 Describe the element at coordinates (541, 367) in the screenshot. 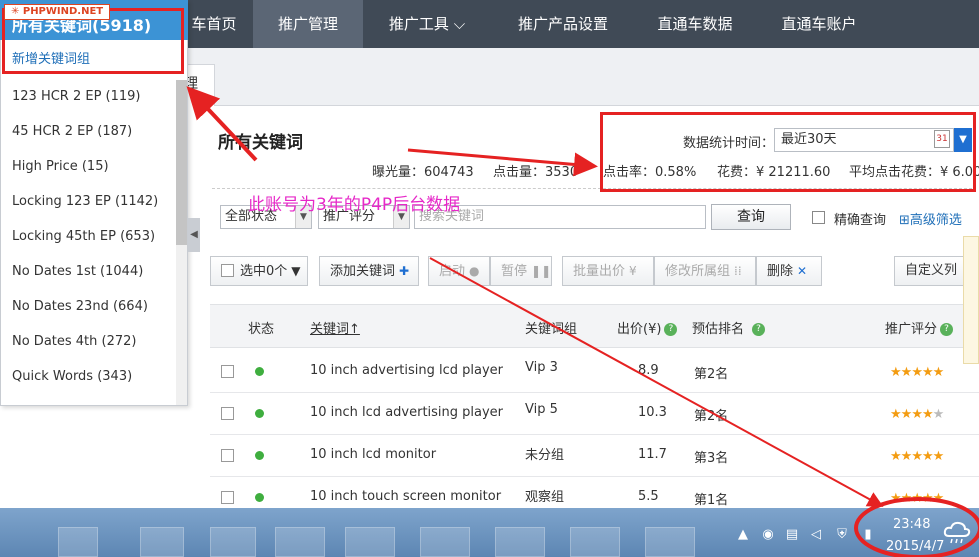

I see `group-cell: Vip 3` at that location.